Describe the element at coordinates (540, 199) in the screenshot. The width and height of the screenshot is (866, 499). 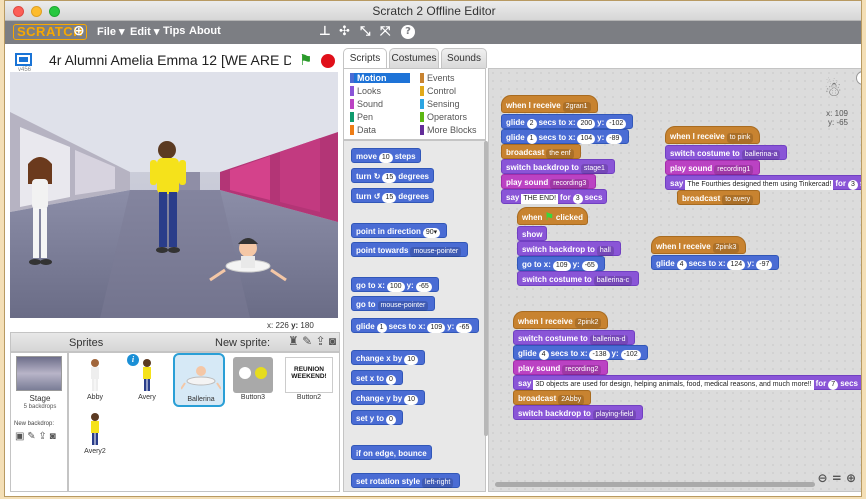
I see `block-string-input: THE END!` at that location.